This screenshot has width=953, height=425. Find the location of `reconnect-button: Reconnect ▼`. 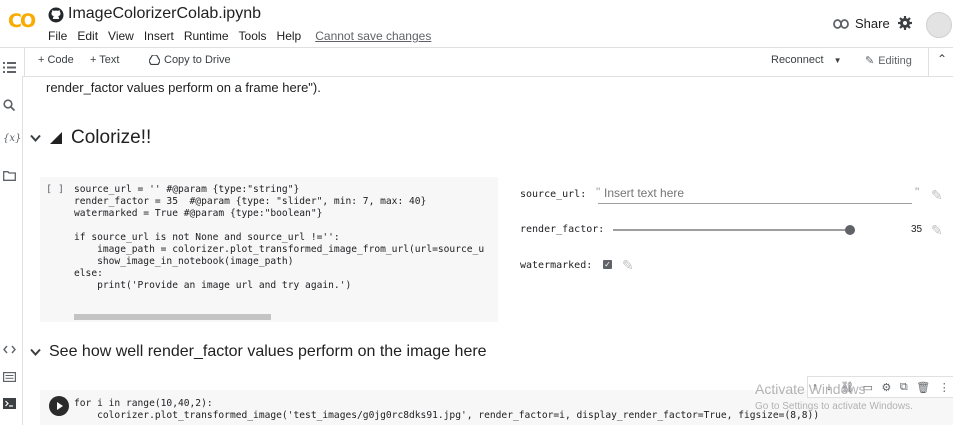

reconnect-button: Reconnect ▼ is located at coordinates (806, 60).